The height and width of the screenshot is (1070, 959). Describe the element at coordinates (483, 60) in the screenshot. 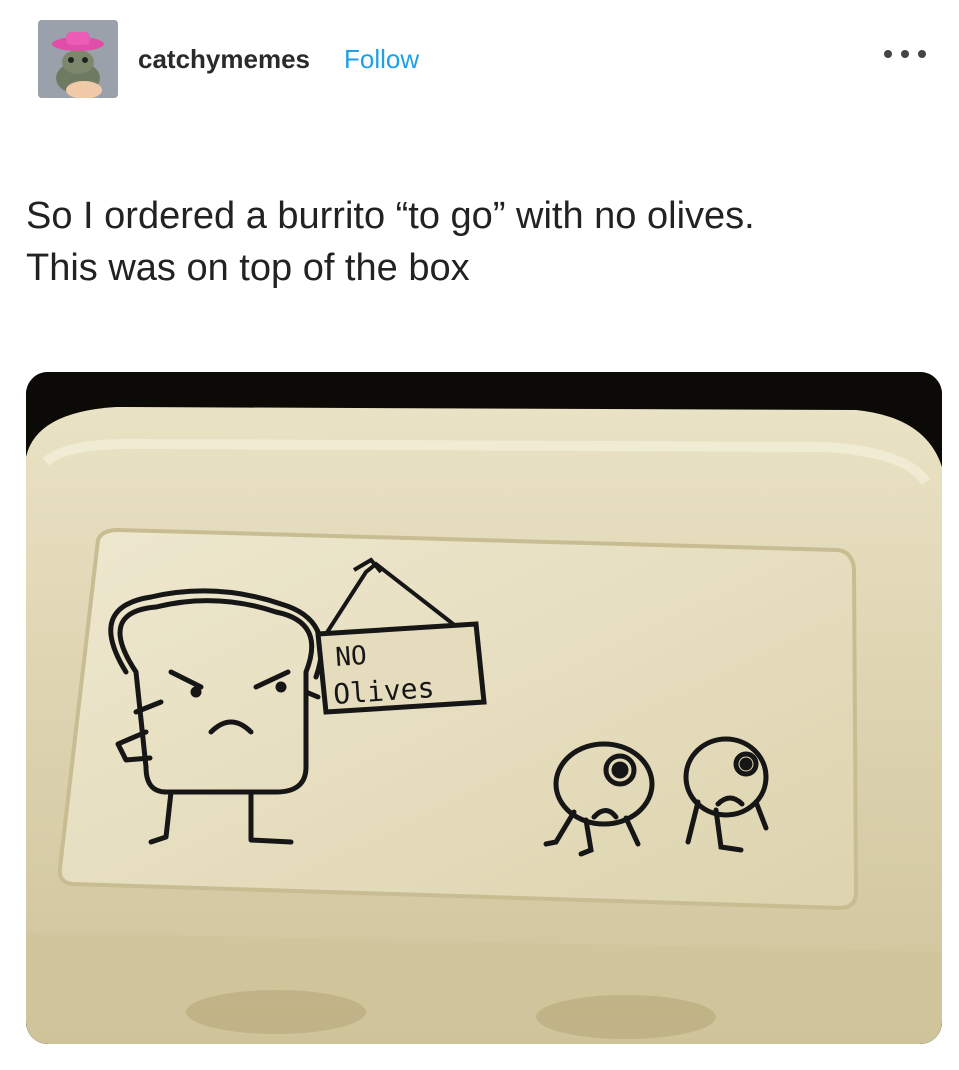

I see `post-header: catchymemes Follow` at that location.